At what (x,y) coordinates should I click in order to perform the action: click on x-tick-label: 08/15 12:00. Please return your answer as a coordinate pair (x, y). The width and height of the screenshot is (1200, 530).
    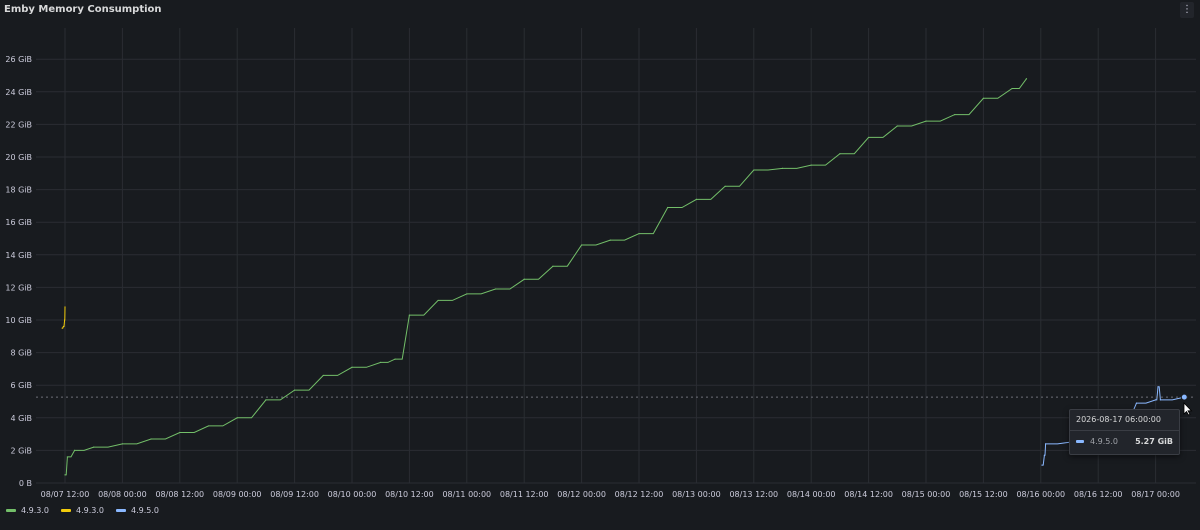
    Looking at the image, I should click on (983, 494).